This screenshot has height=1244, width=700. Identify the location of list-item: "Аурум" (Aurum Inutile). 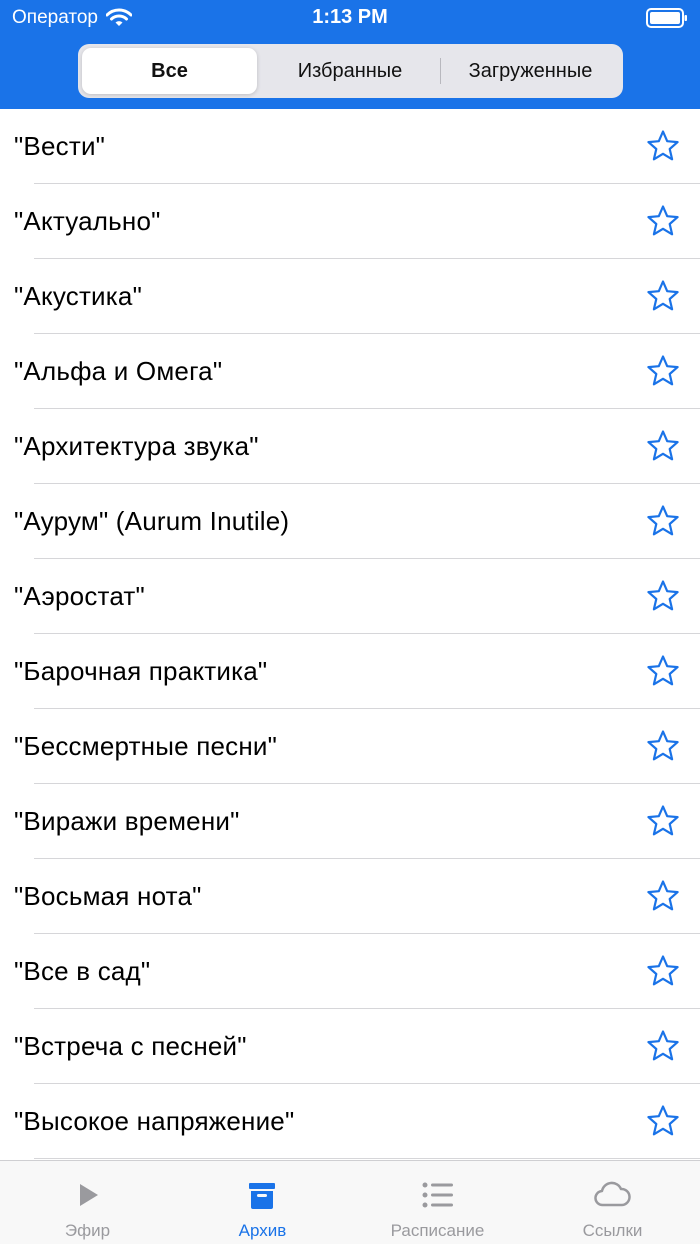
(350, 521).